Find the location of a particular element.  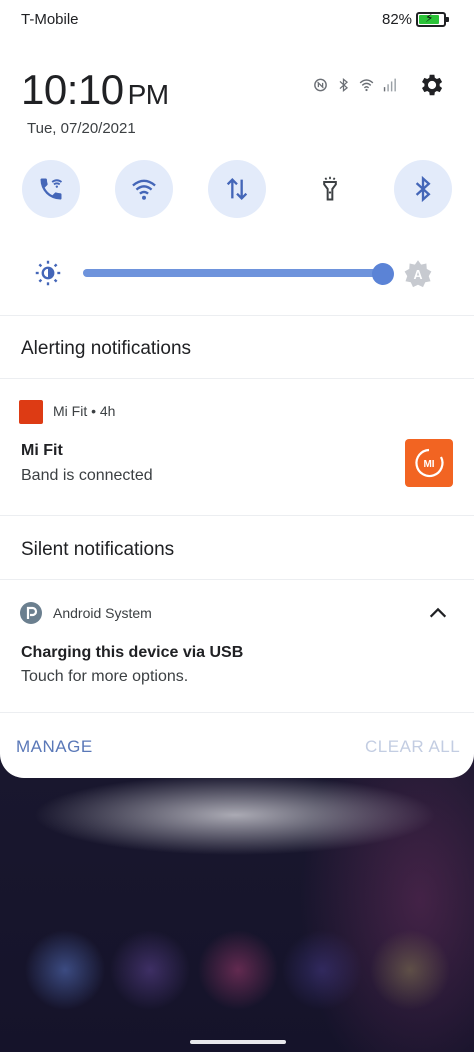

clock-ampm: PM is located at coordinates (148, 94).